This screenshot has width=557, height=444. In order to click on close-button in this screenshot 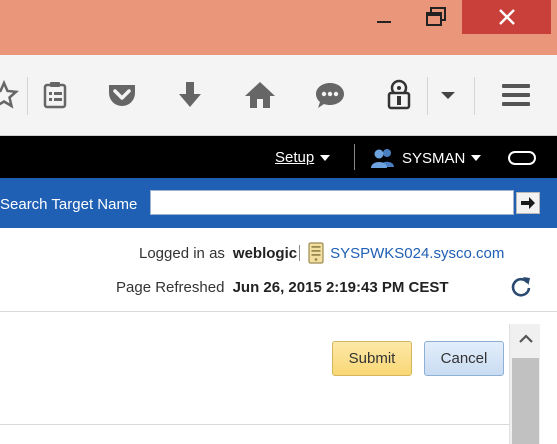, I will do `click(506, 17)`.